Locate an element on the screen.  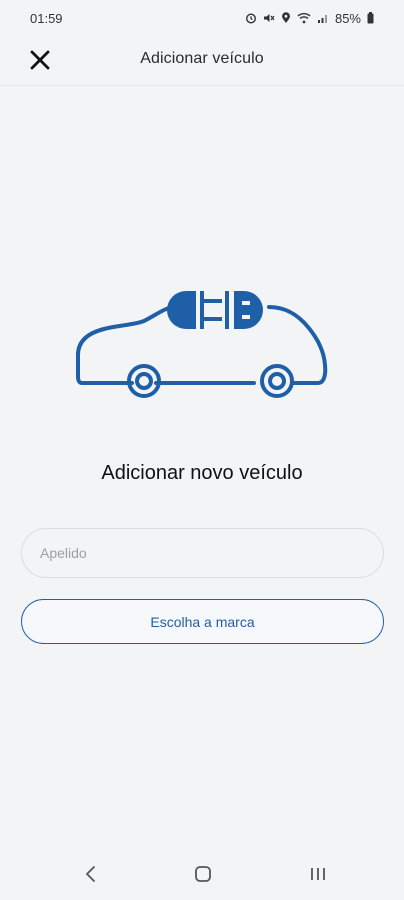
home-icon is located at coordinates (203, 874).